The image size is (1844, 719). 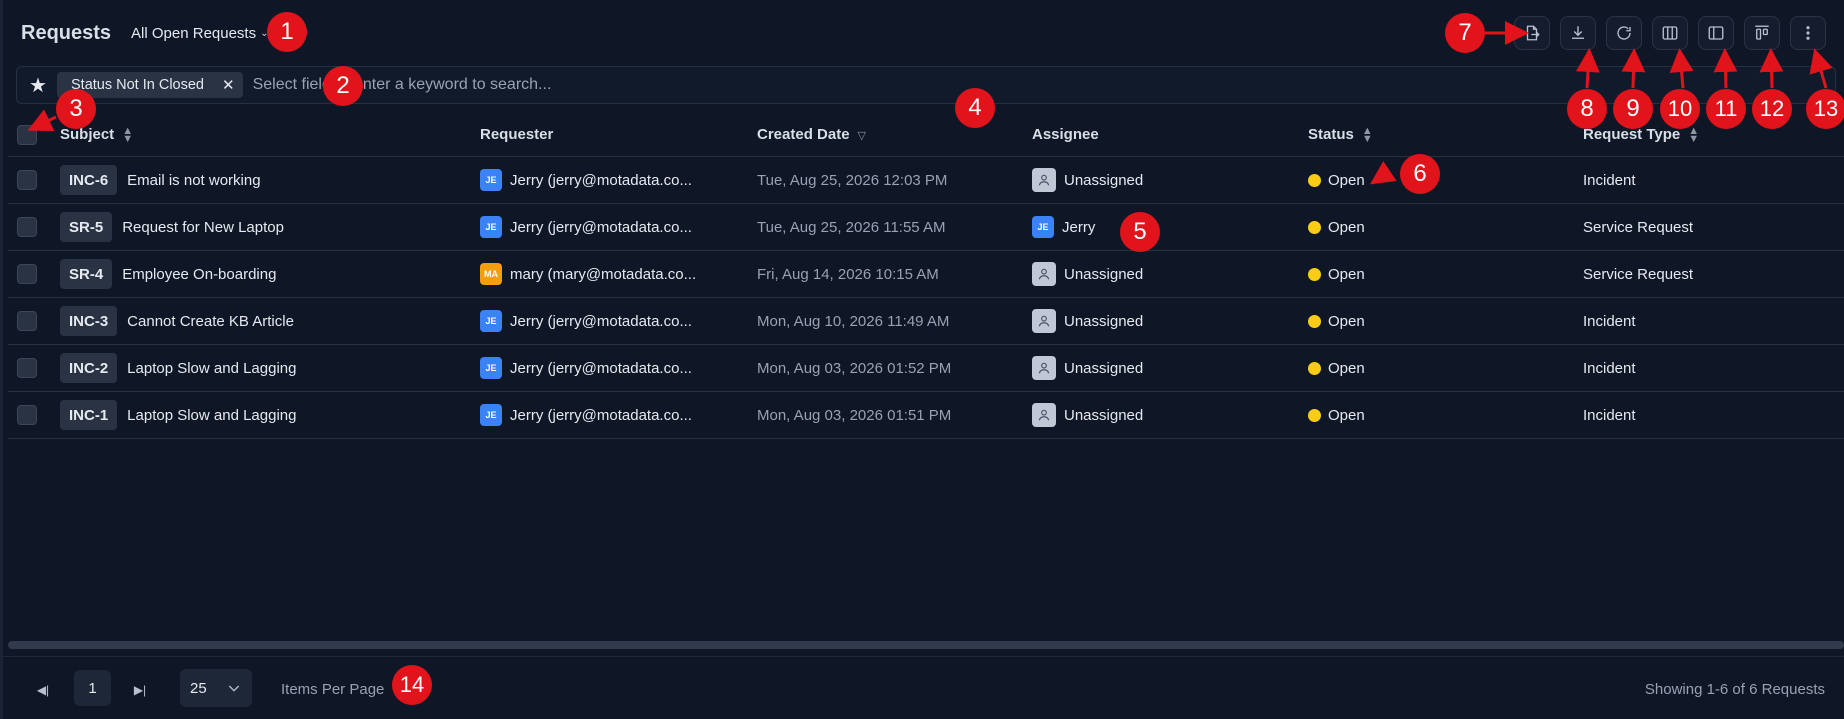 I want to click on columns-button, so click(x=1670, y=33).